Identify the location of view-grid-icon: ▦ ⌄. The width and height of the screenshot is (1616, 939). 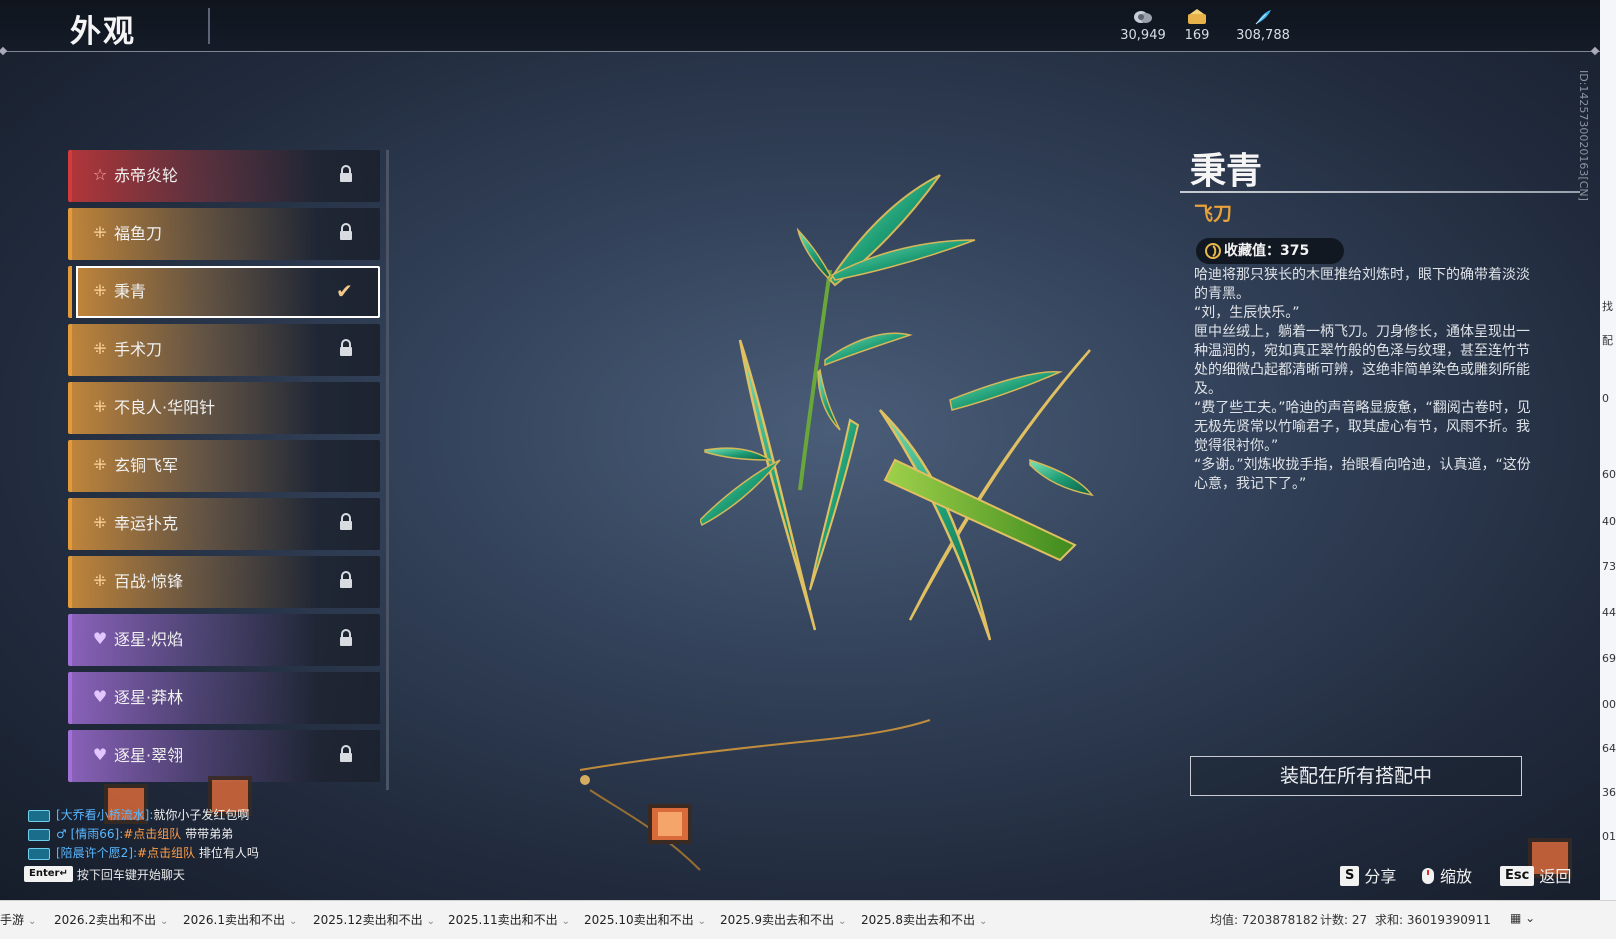
(1522, 918).